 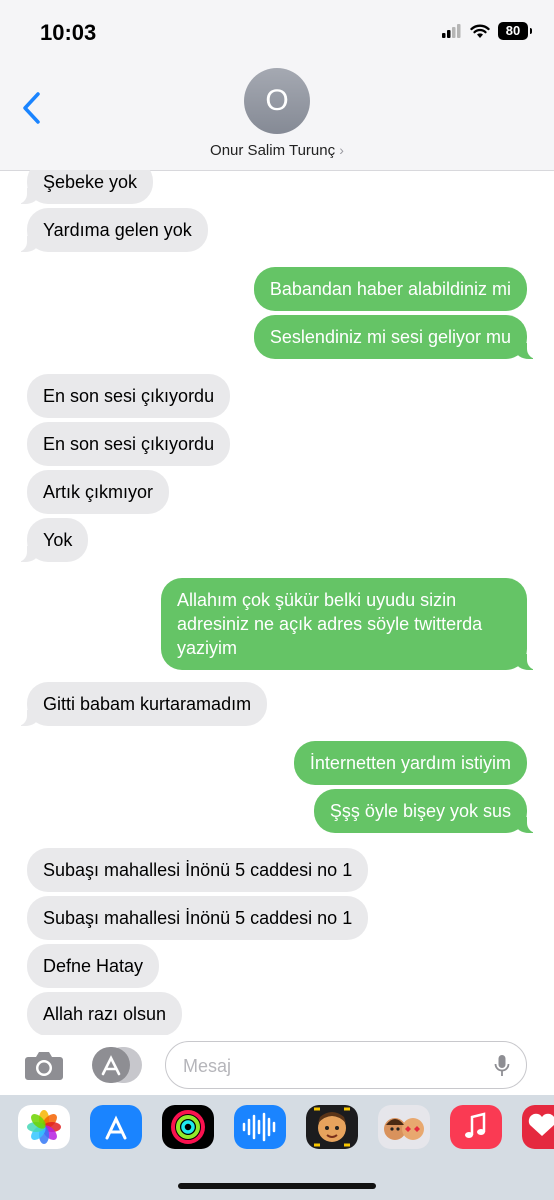 I want to click on message-bubble-incoming: Gitti babam kurtaramadım, so click(x=142, y=704).